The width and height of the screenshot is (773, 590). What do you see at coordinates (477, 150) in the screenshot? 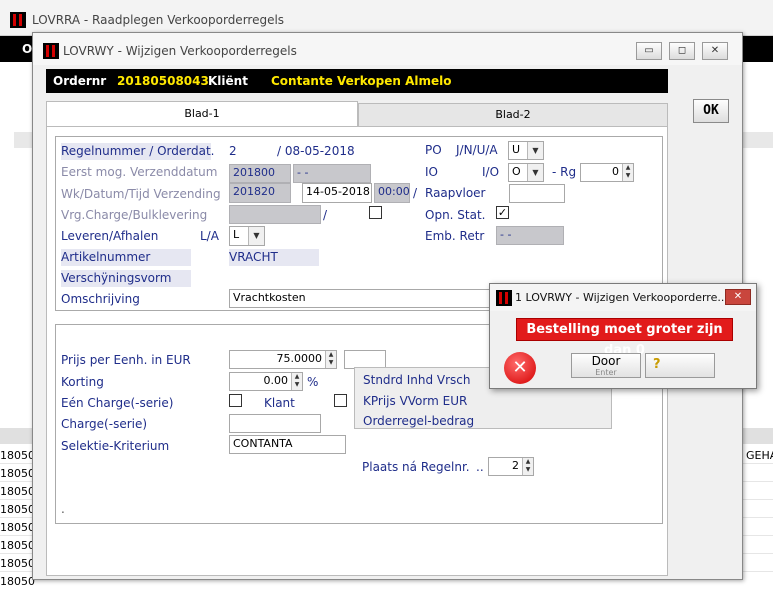
I see `po-jnua-label: J/N/U/A` at bounding box center [477, 150].